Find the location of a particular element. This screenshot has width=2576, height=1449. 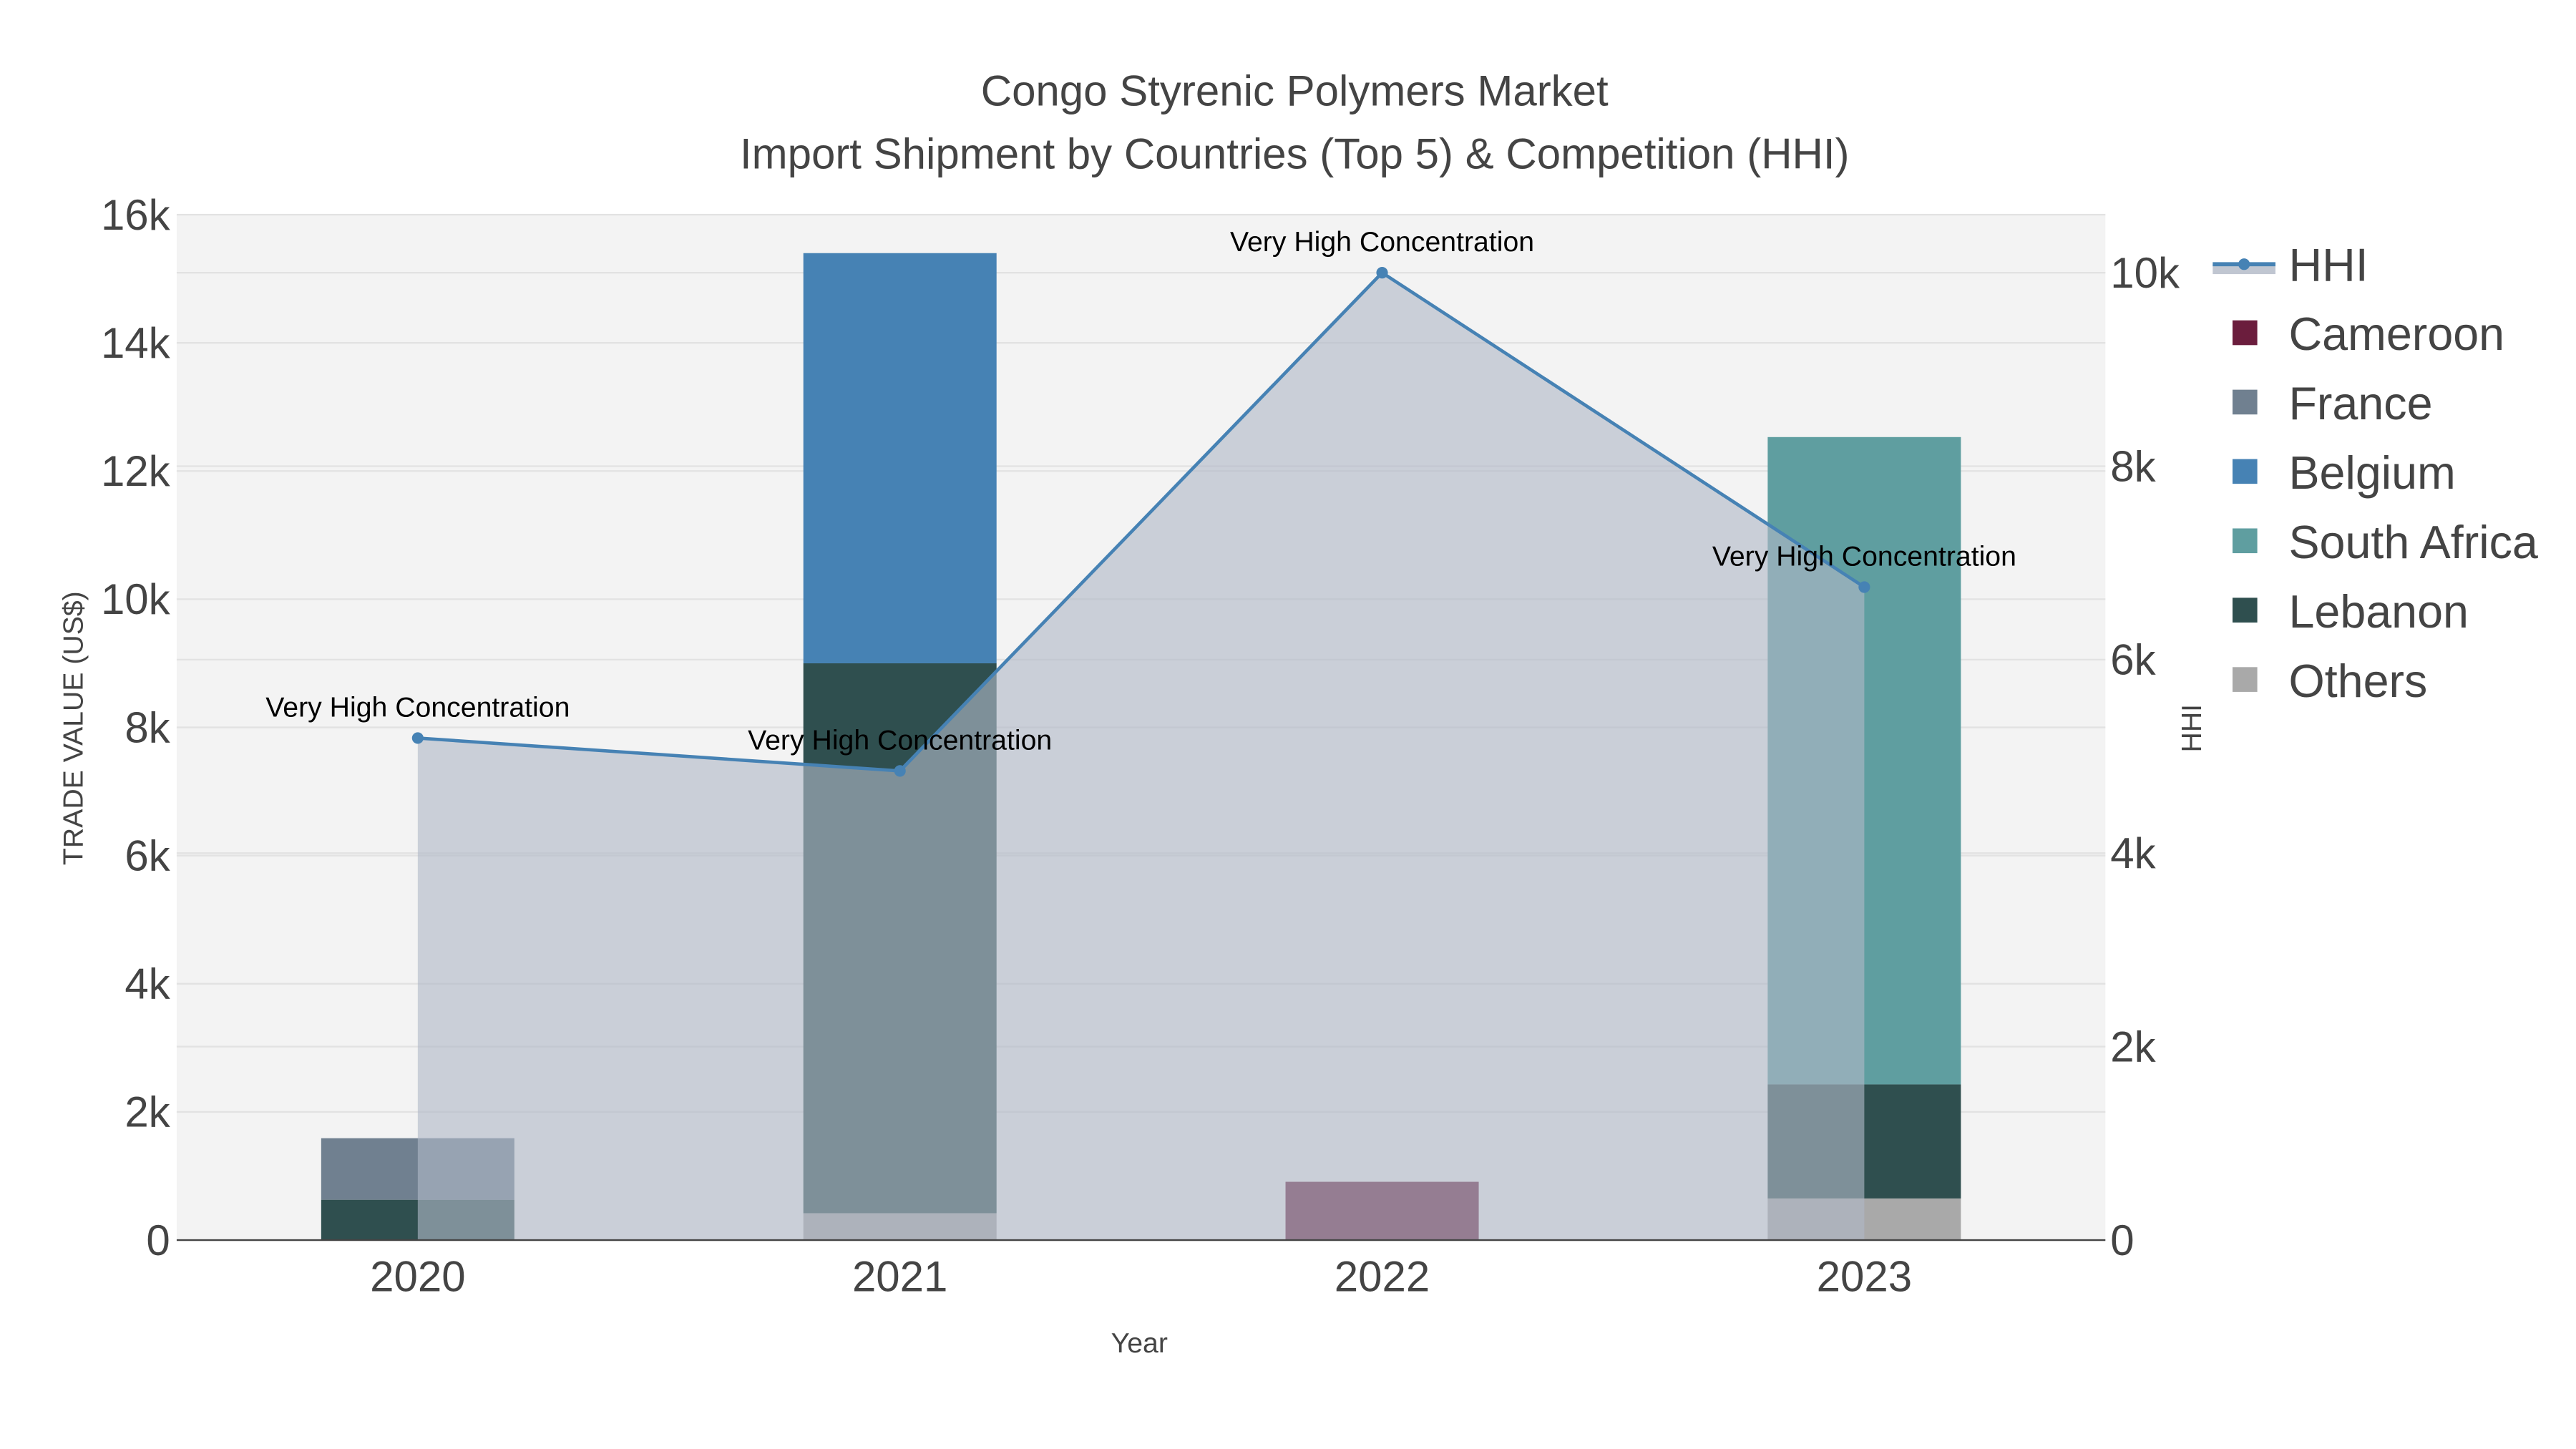

legend-swatch-cameroon is located at coordinates (2245, 333).